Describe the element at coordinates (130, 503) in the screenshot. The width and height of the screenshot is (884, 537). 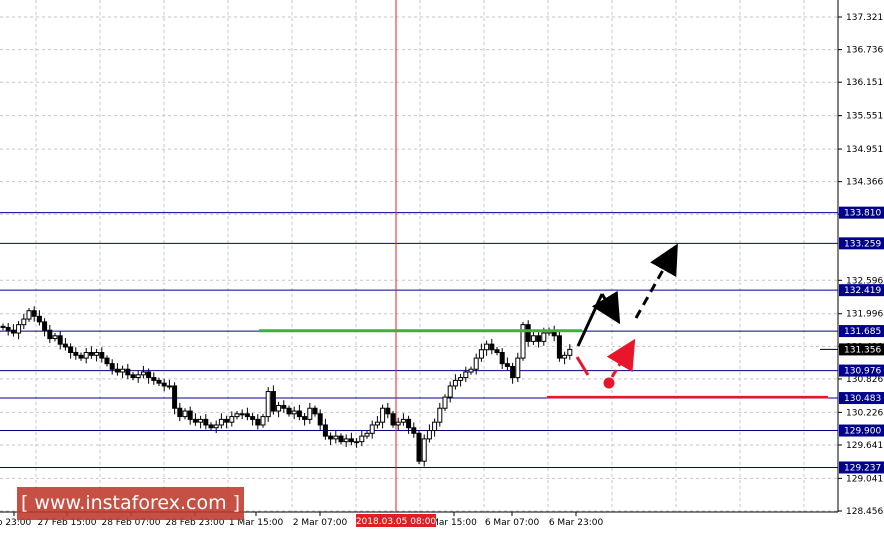
I see `instaforex-watermark: [ www.instaforex.com ]` at that location.